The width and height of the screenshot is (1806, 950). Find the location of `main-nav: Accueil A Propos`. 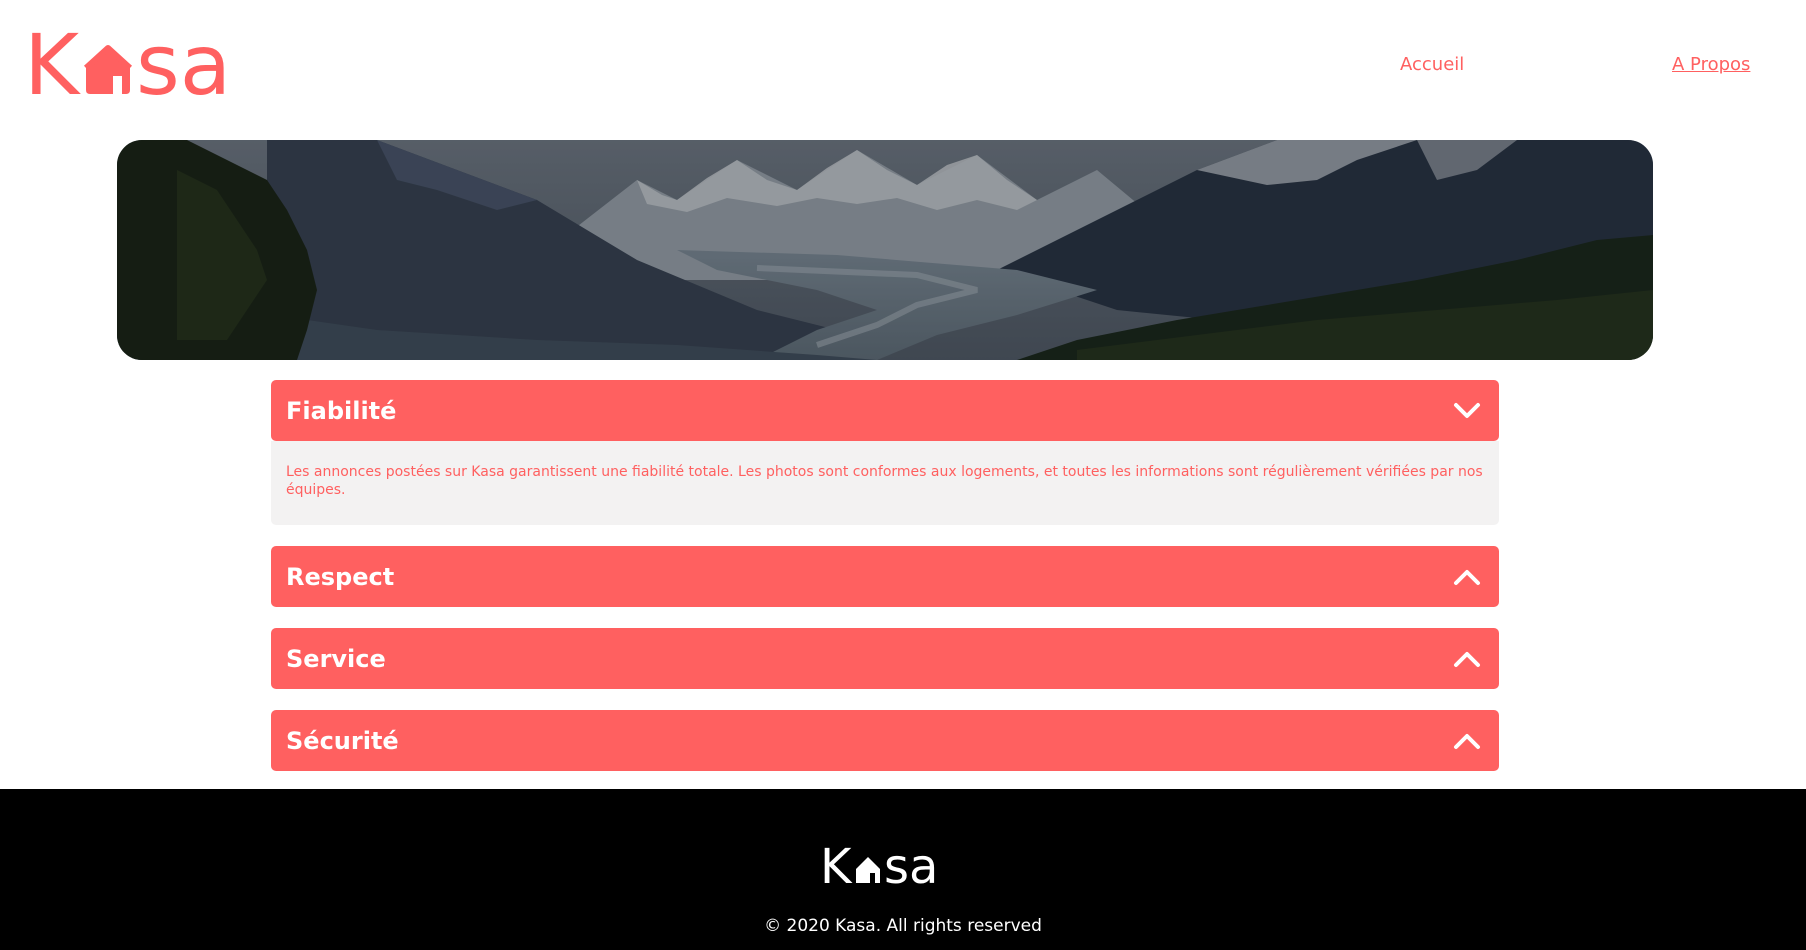

main-nav: Accueil A Propos is located at coordinates (903, 65).